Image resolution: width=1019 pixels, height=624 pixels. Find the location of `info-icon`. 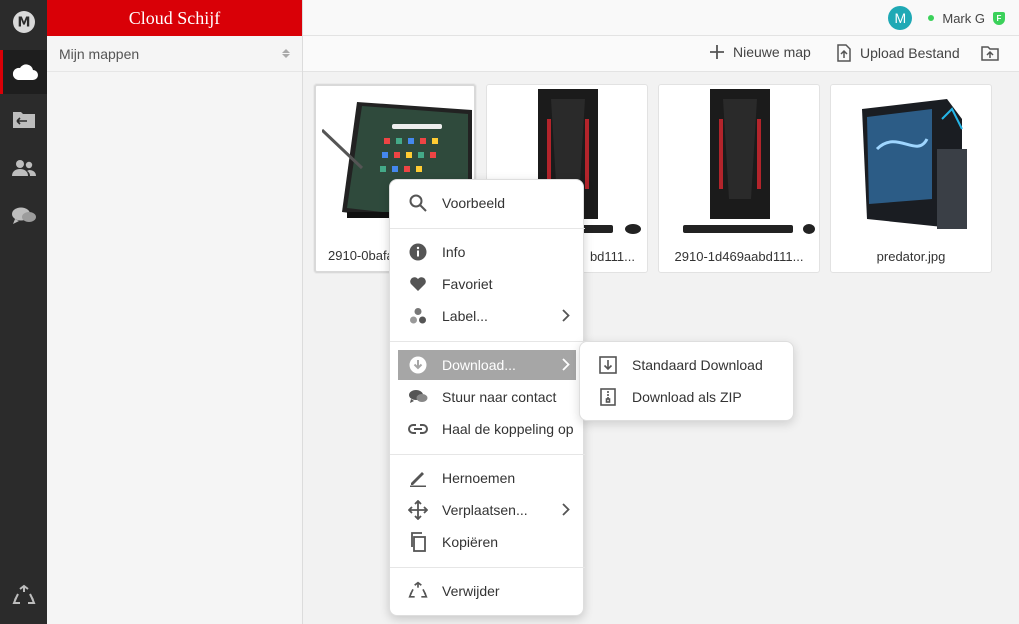

info-icon is located at coordinates (418, 252).